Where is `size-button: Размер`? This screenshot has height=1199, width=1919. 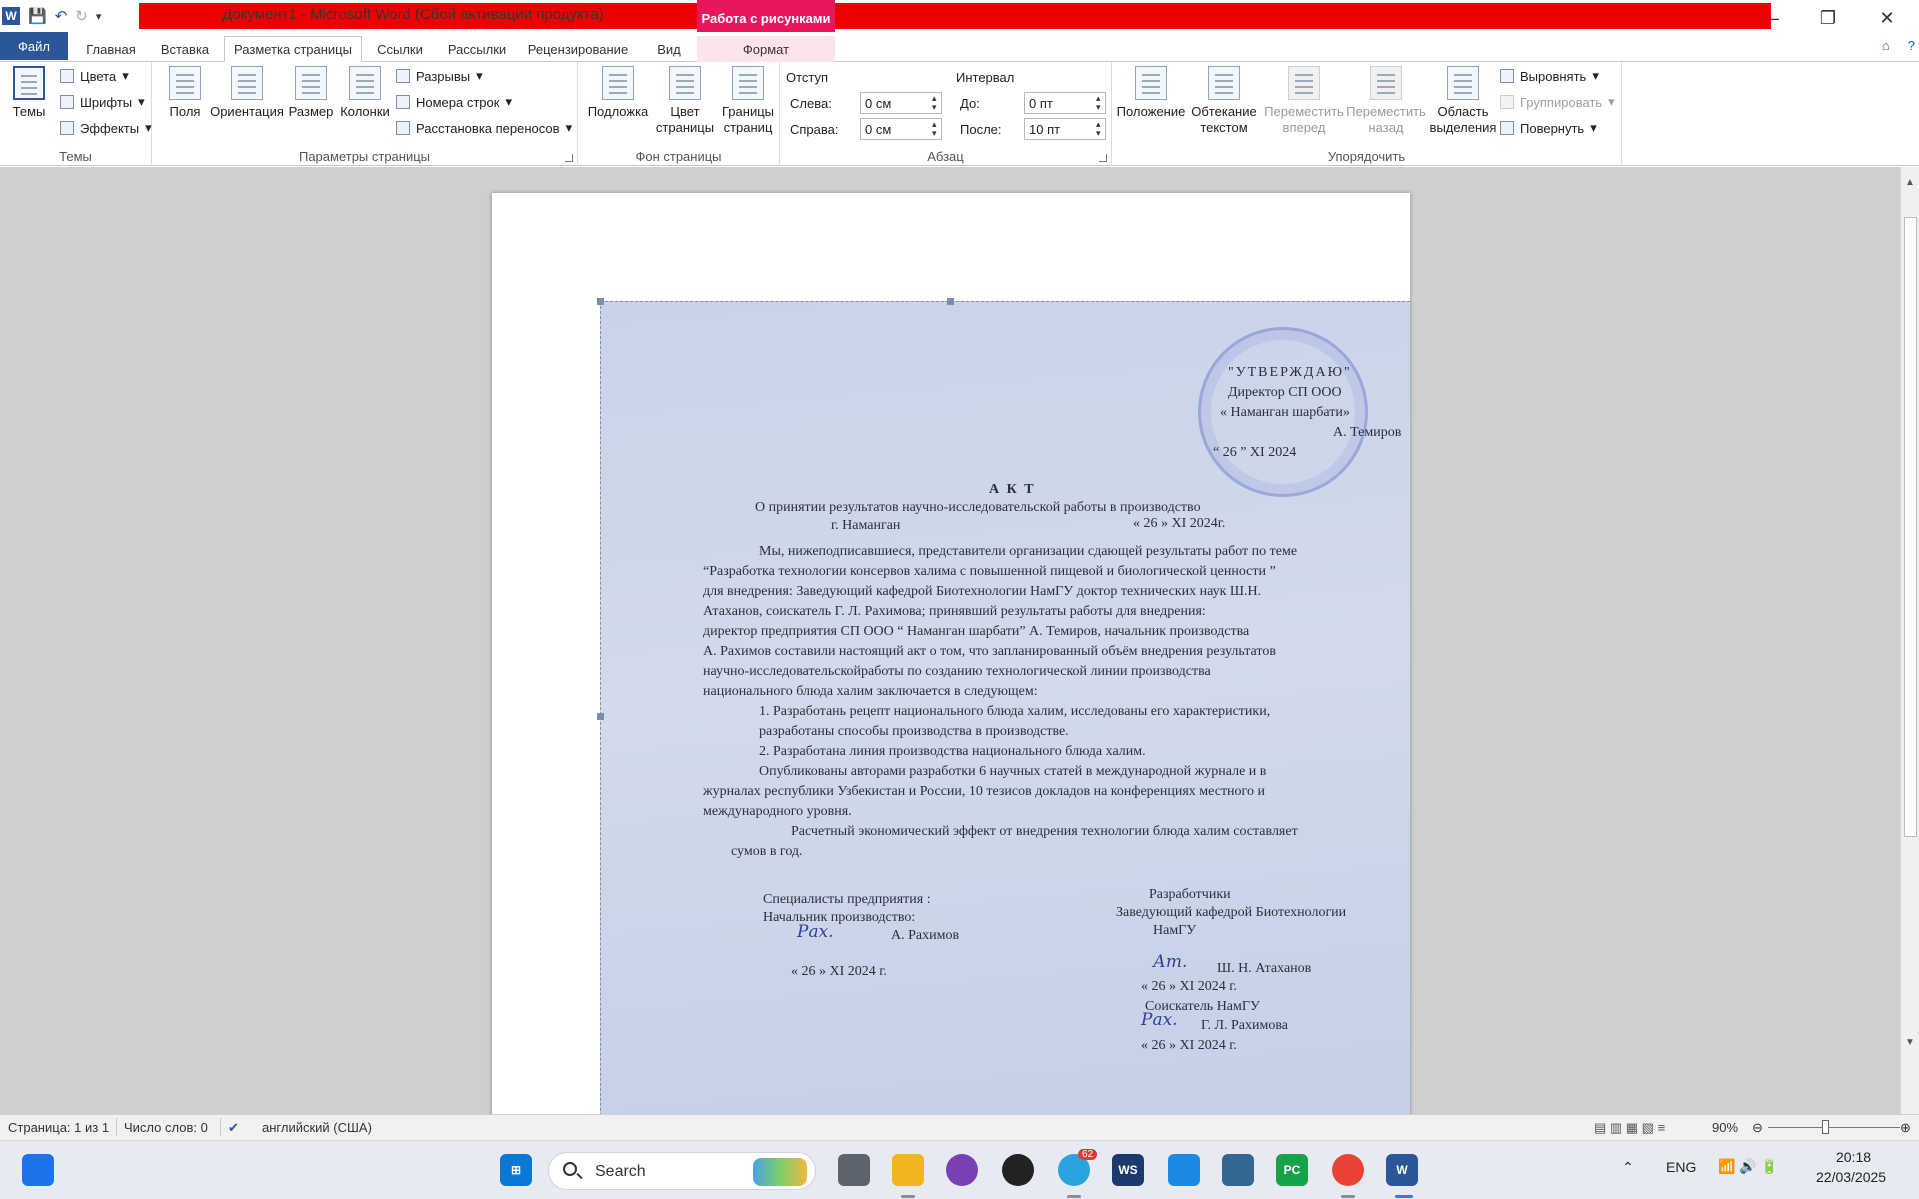
size-button: Размер is located at coordinates (311, 93).